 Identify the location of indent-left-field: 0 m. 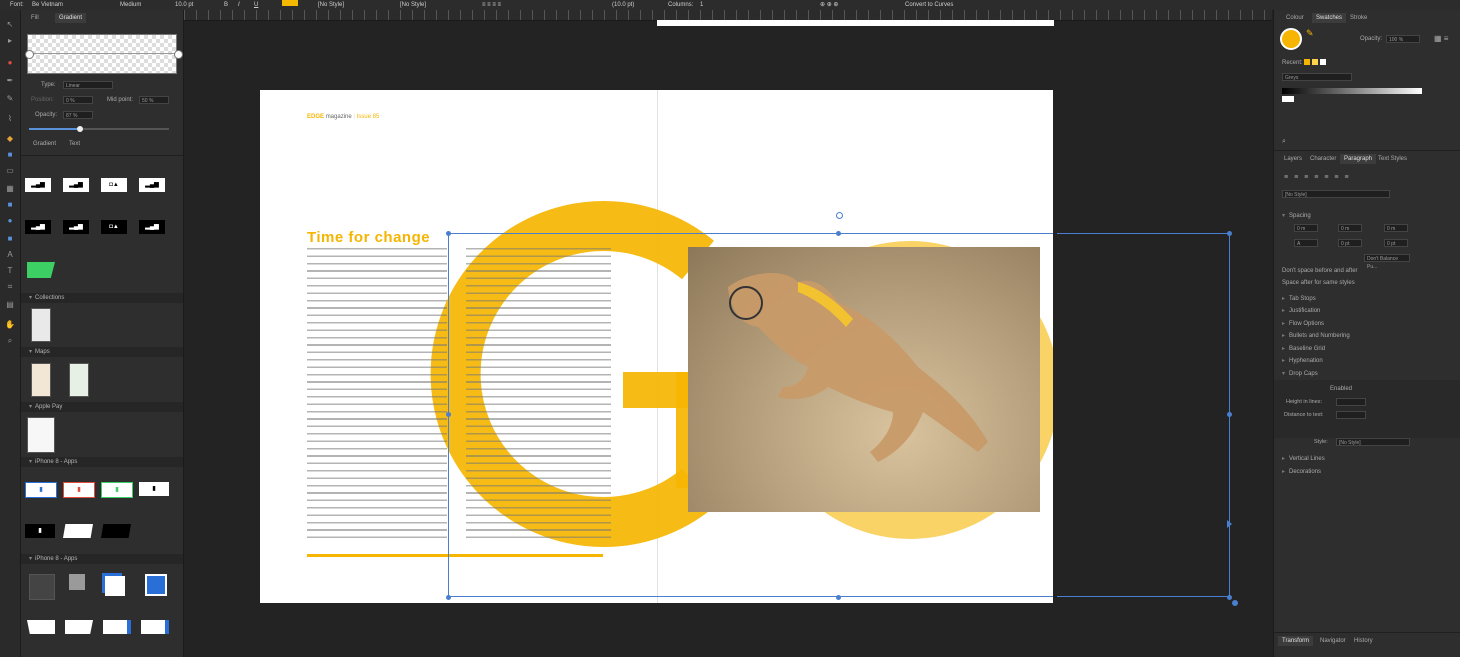
(1306, 228).